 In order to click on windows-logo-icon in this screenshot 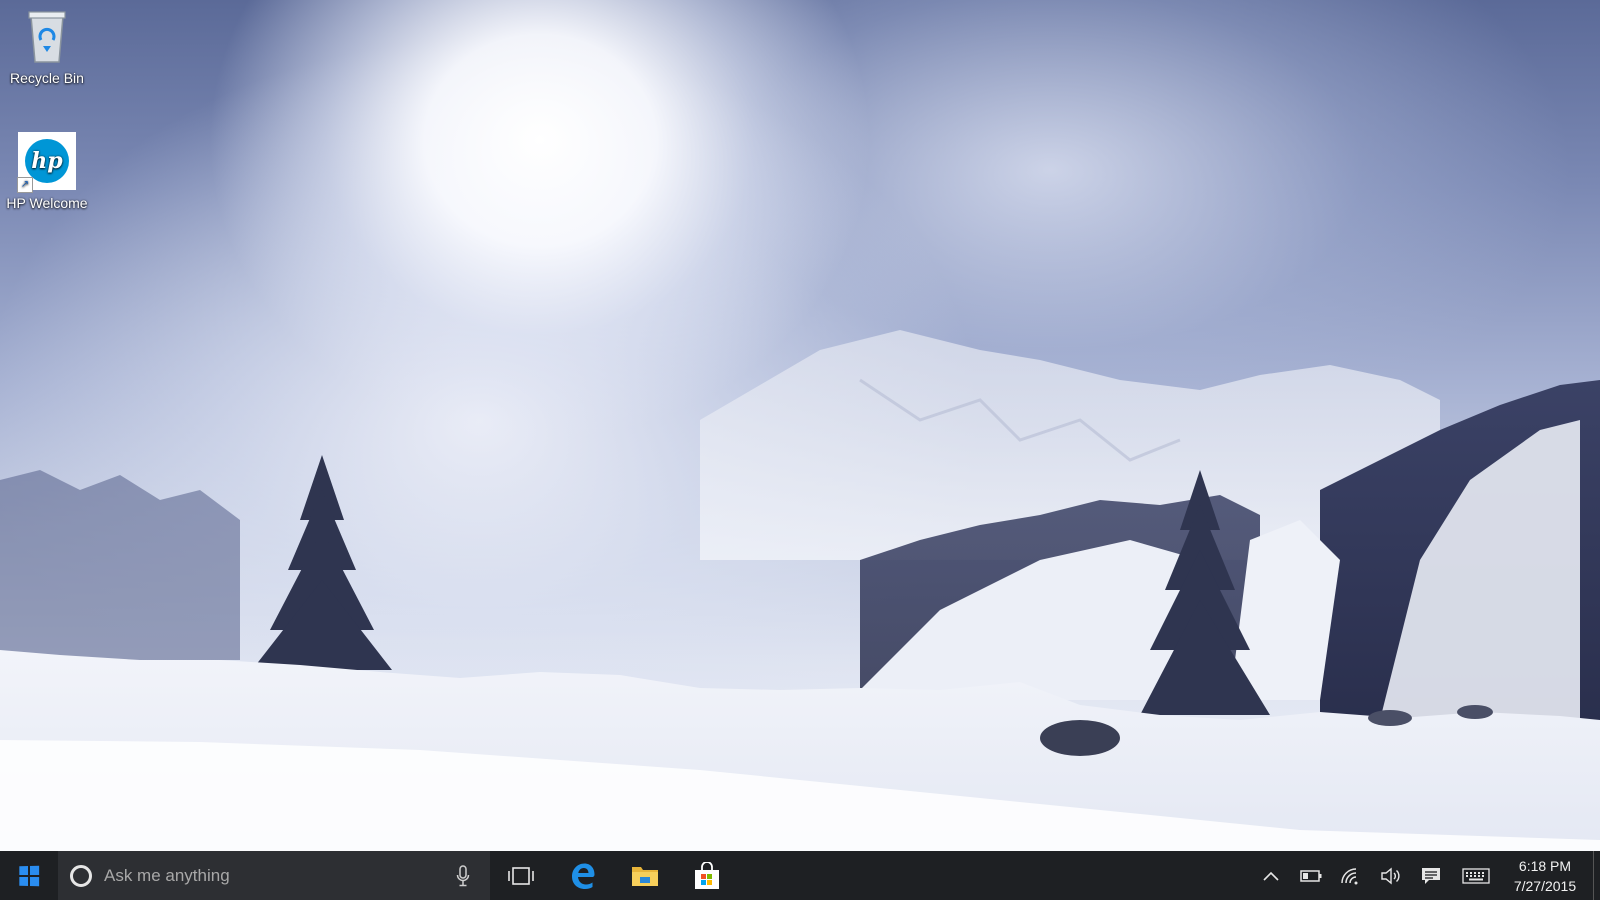, I will do `click(29, 875)`.